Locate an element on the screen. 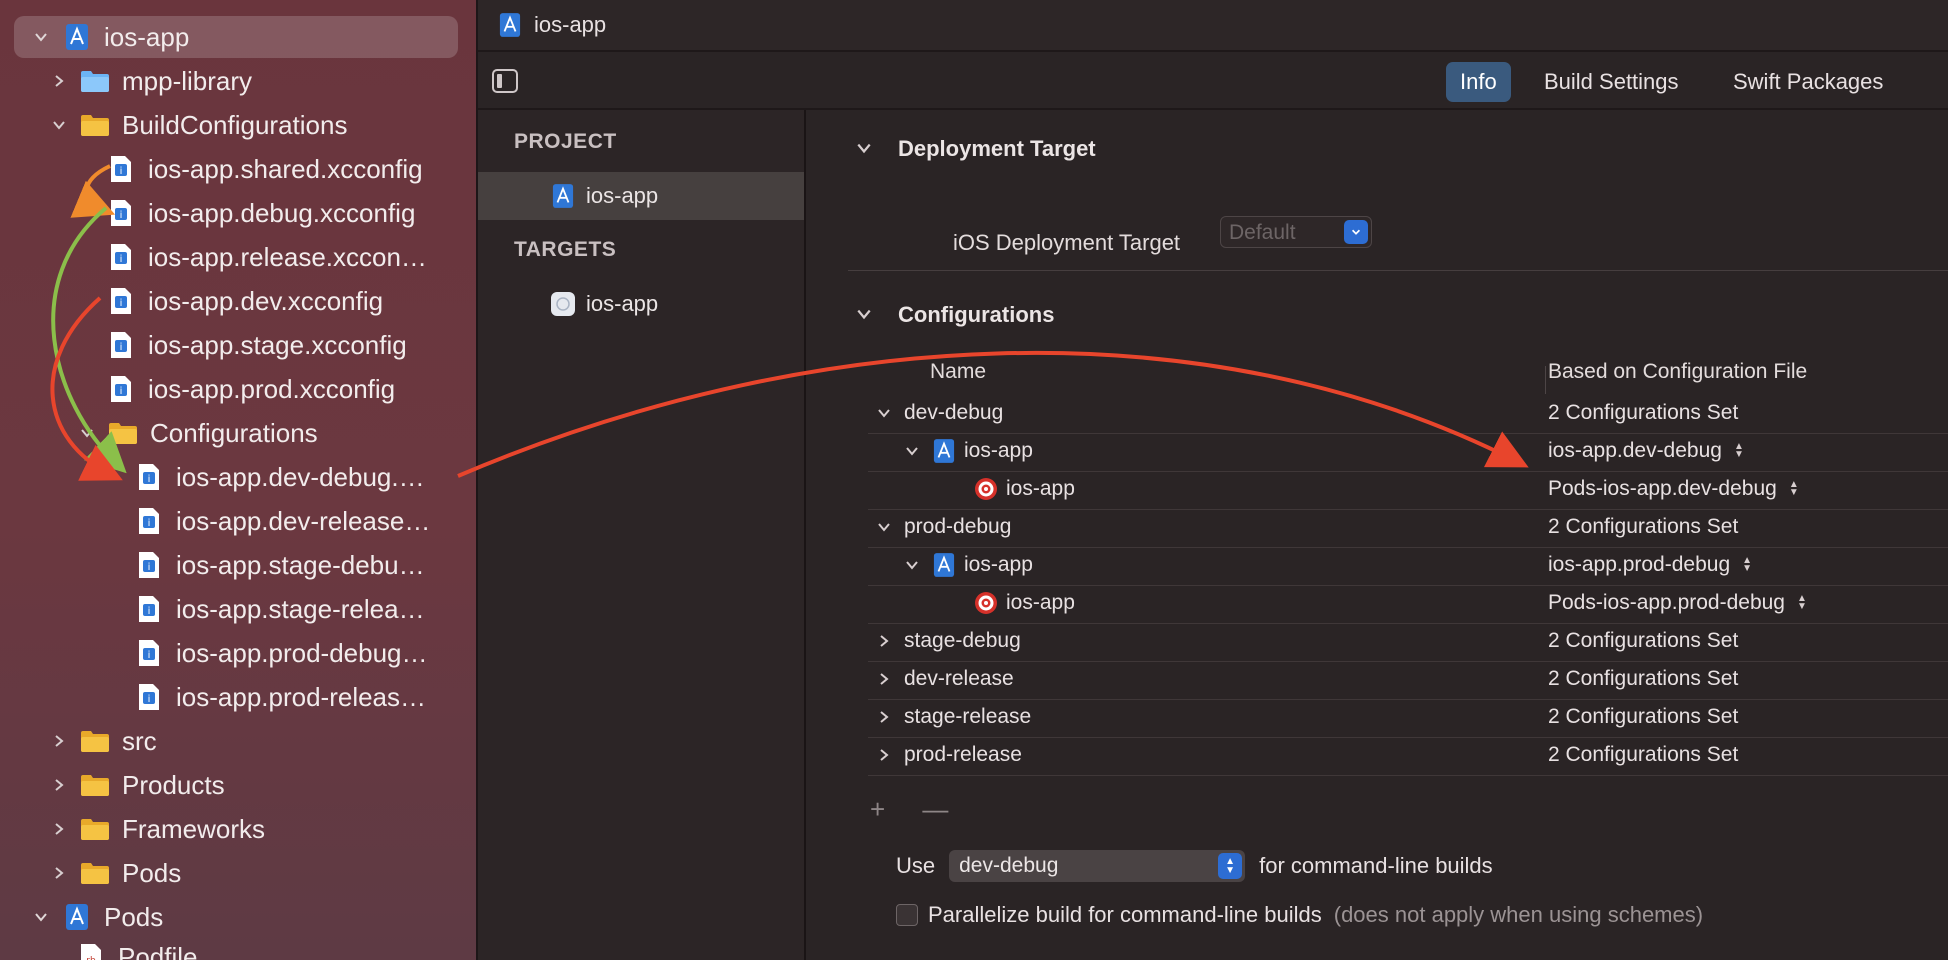  column-header-base: Based on Configuration File is located at coordinates (1677, 372).